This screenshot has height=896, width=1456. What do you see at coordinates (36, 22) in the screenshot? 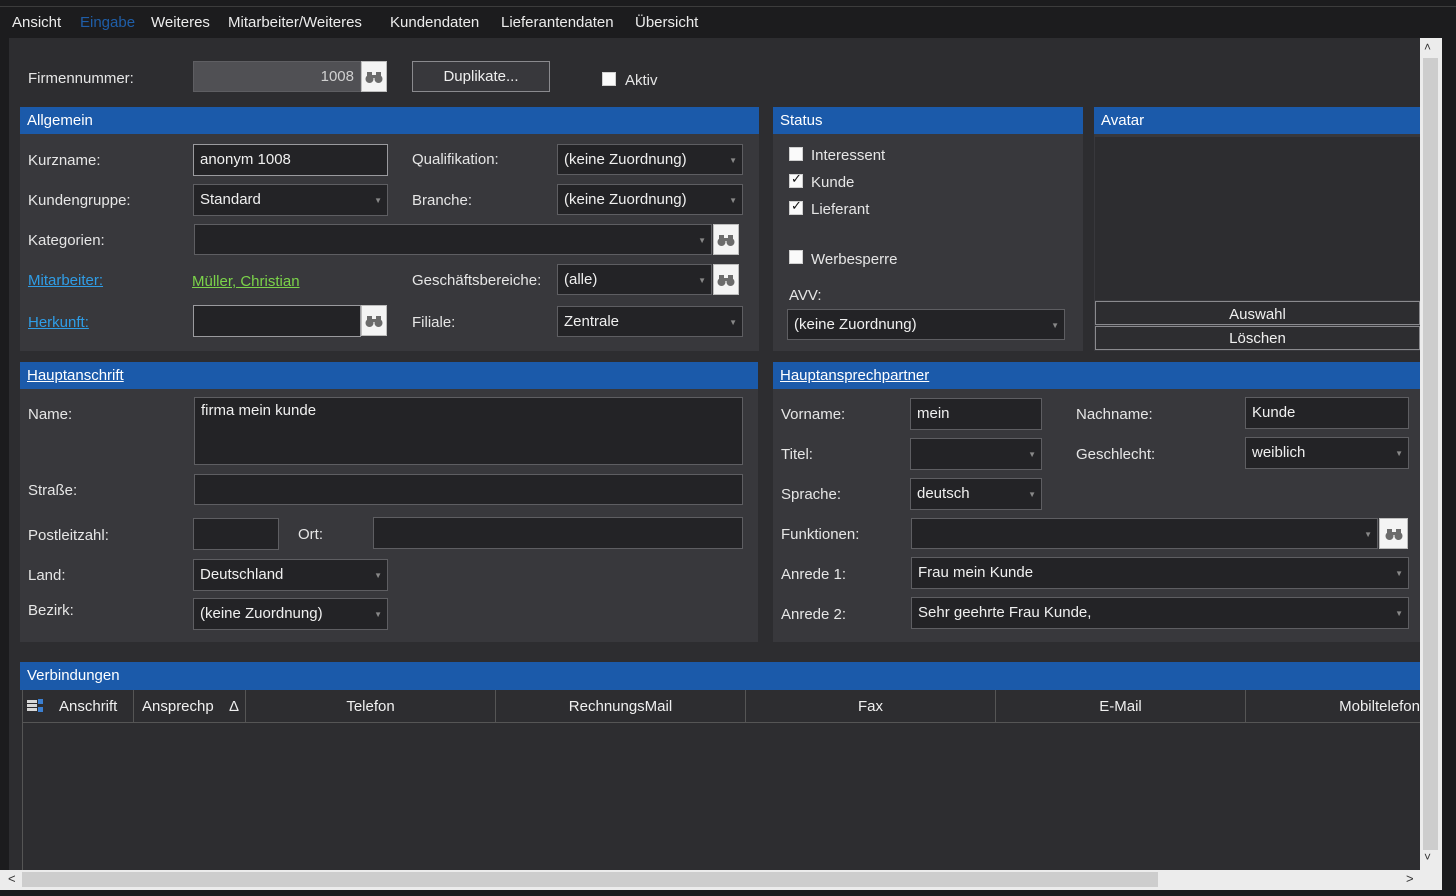
I see `menu-ansicht: Ansicht` at bounding box center [36, 22].